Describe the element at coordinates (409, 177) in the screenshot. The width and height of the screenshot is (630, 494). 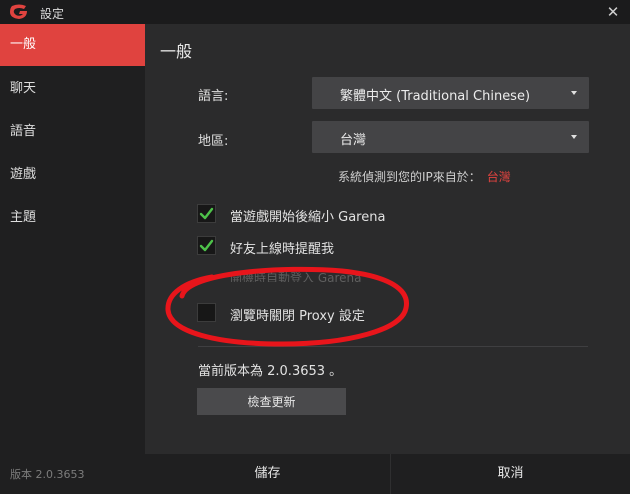
I see `ip-detect-label: 系統偵測到您的IP來自於：` at that location.